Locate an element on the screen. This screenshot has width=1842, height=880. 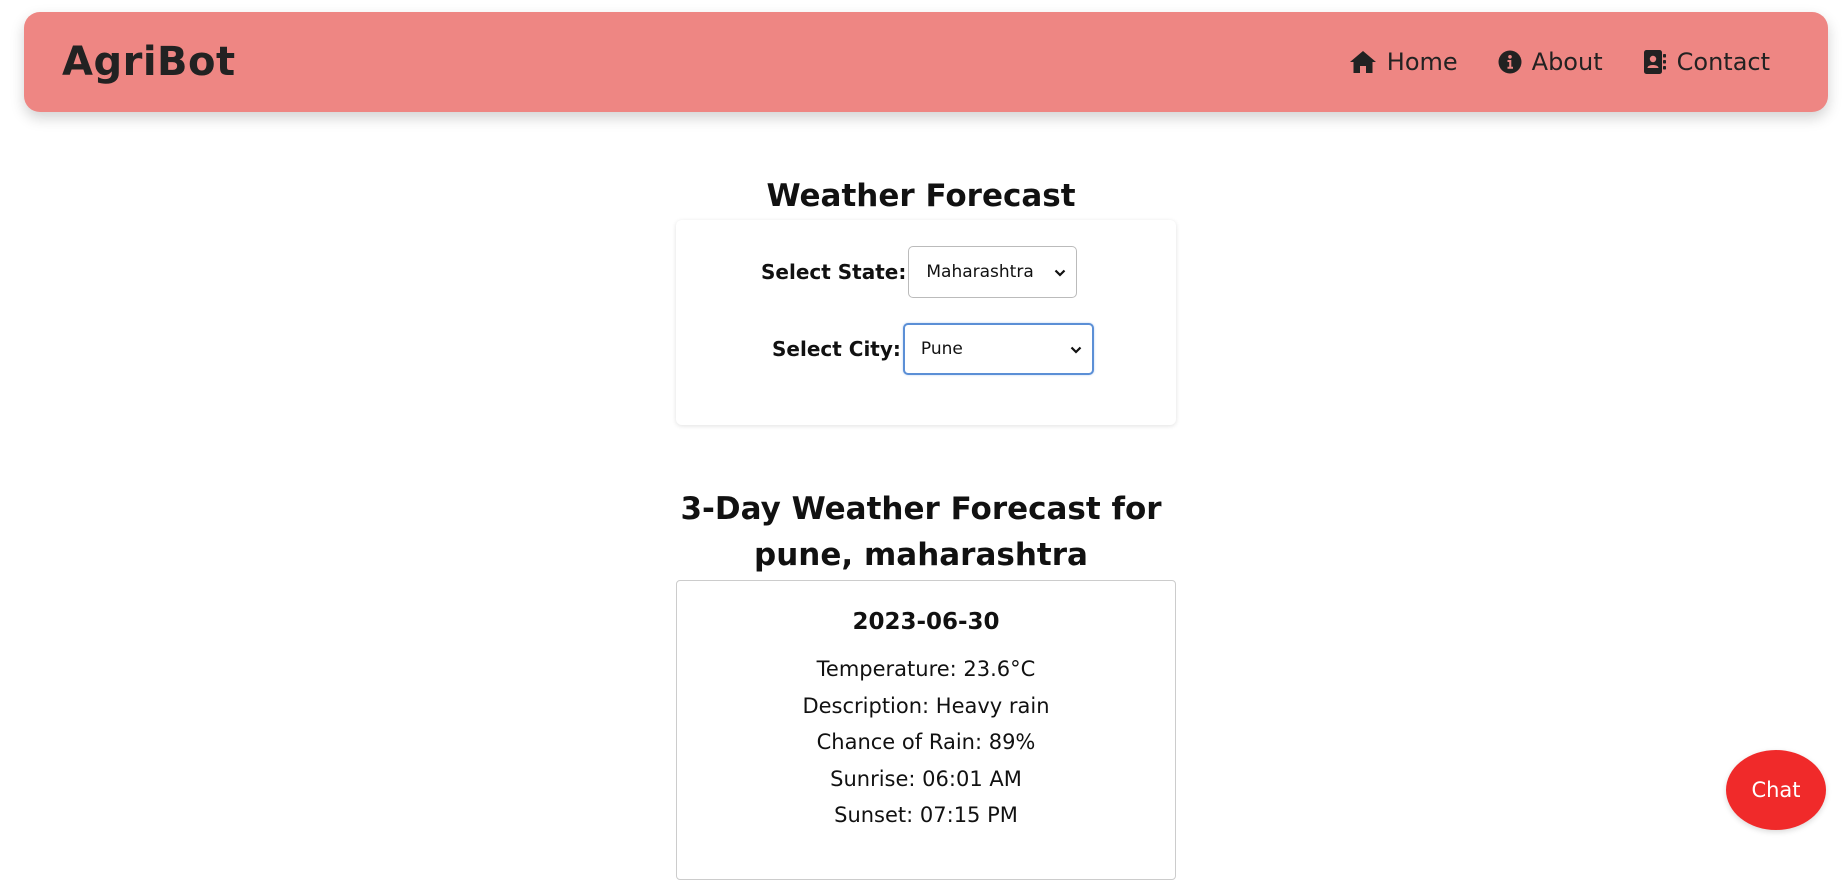
forecast-title-line1: 3-Day Weather Forecast for is located at coordinates (921, 509).